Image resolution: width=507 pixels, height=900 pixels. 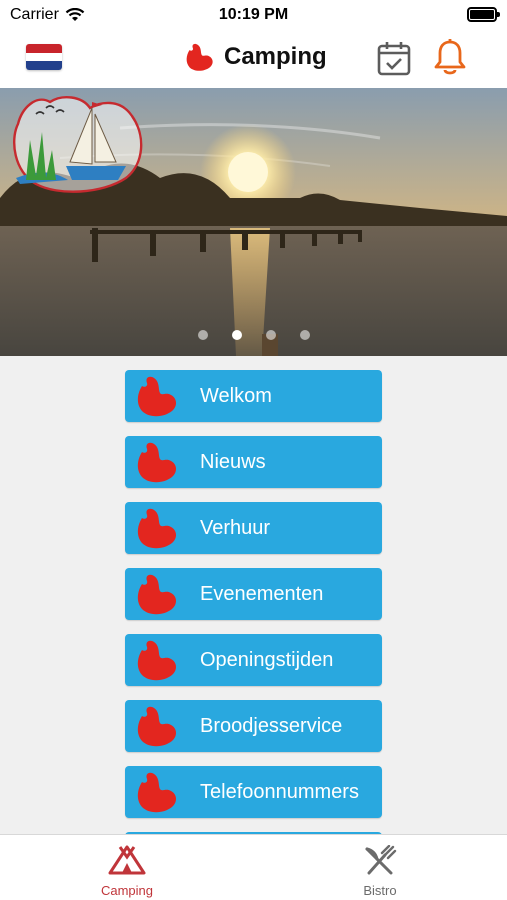 I want to click on carousel-dot-active, so click(x=236, y=335).